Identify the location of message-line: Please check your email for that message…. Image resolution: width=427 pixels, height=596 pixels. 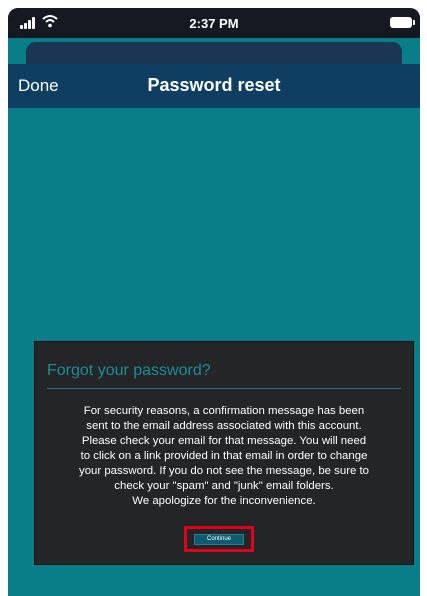
(224, 441).